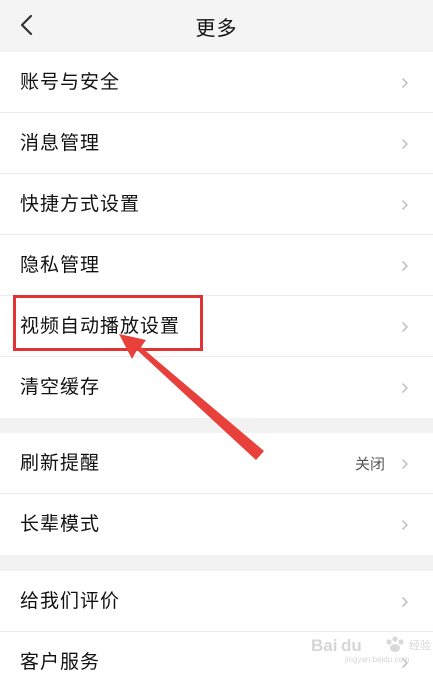 This screenshot has height=693, width=433. Describe the element at coordinates (60, 387) in the screenshot. I see `menu-item-label: 清空缓存` at that location.